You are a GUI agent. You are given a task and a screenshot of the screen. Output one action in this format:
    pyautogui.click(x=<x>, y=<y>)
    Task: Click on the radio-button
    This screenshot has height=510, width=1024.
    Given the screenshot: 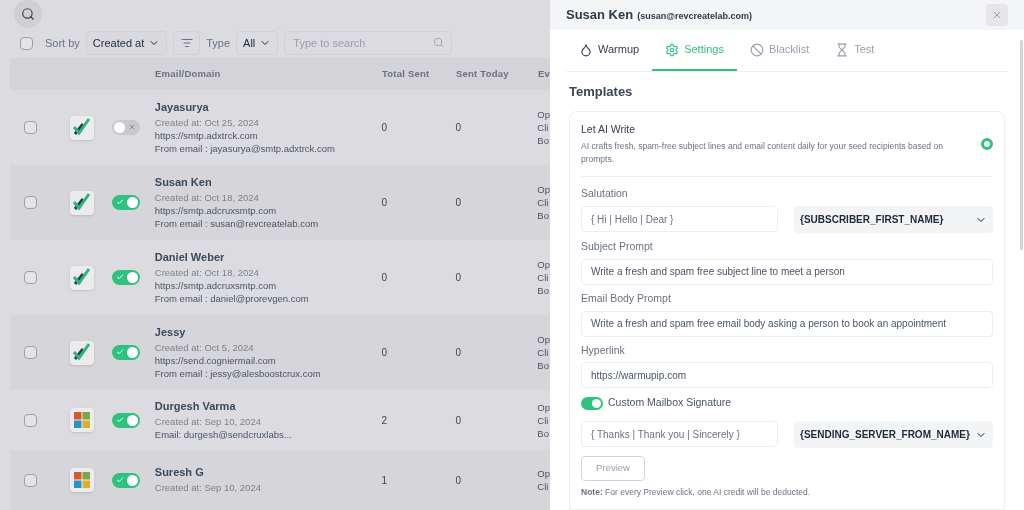 What is the action you would take?
    pyautogui.click(x=987, y=143)
    